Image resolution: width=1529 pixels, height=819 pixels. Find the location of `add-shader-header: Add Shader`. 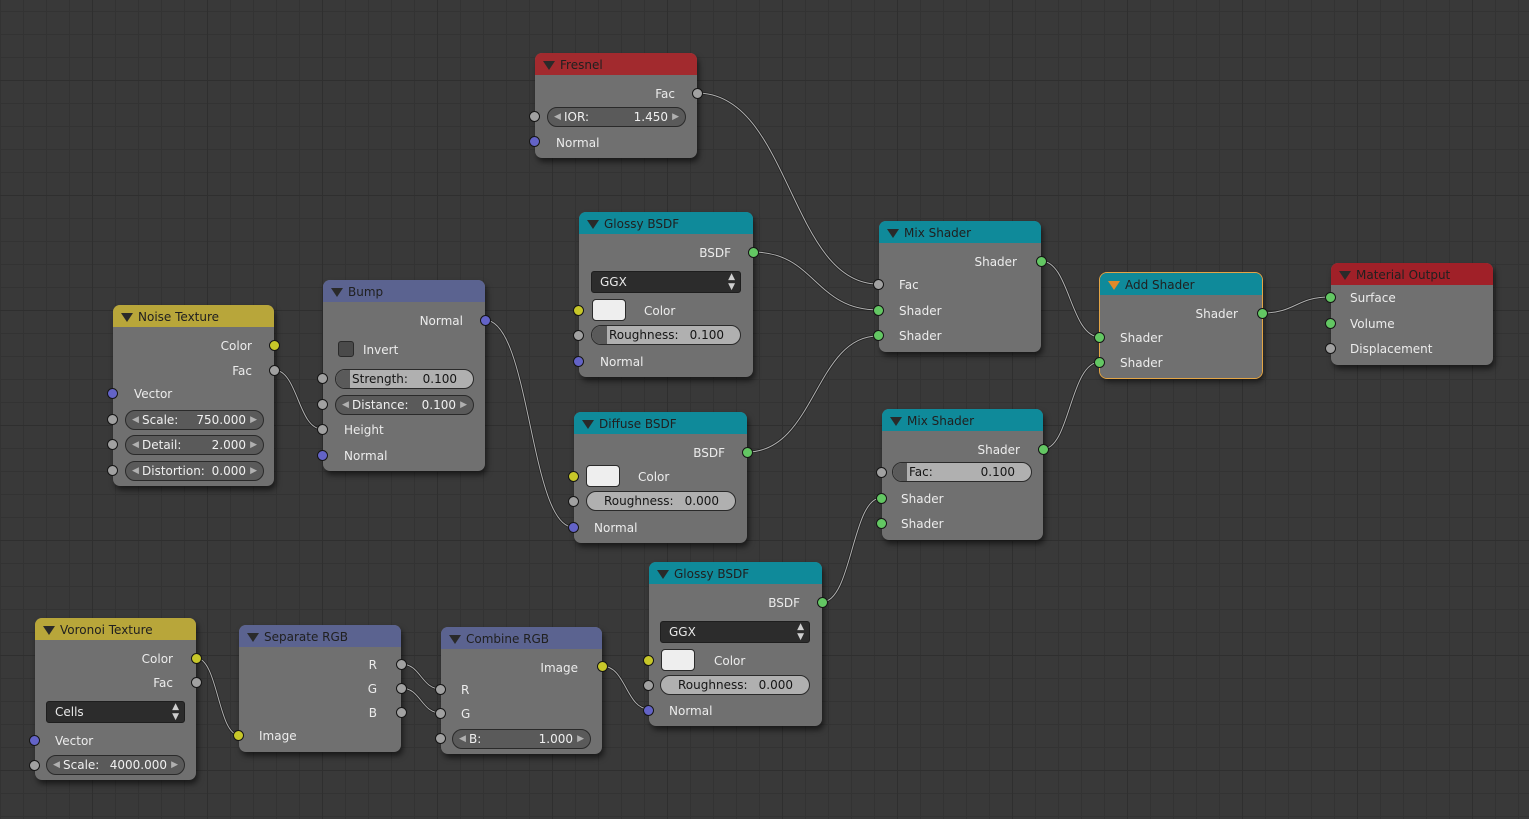

add-shader-header: Add Shader is located at coordinates (1181, 284).